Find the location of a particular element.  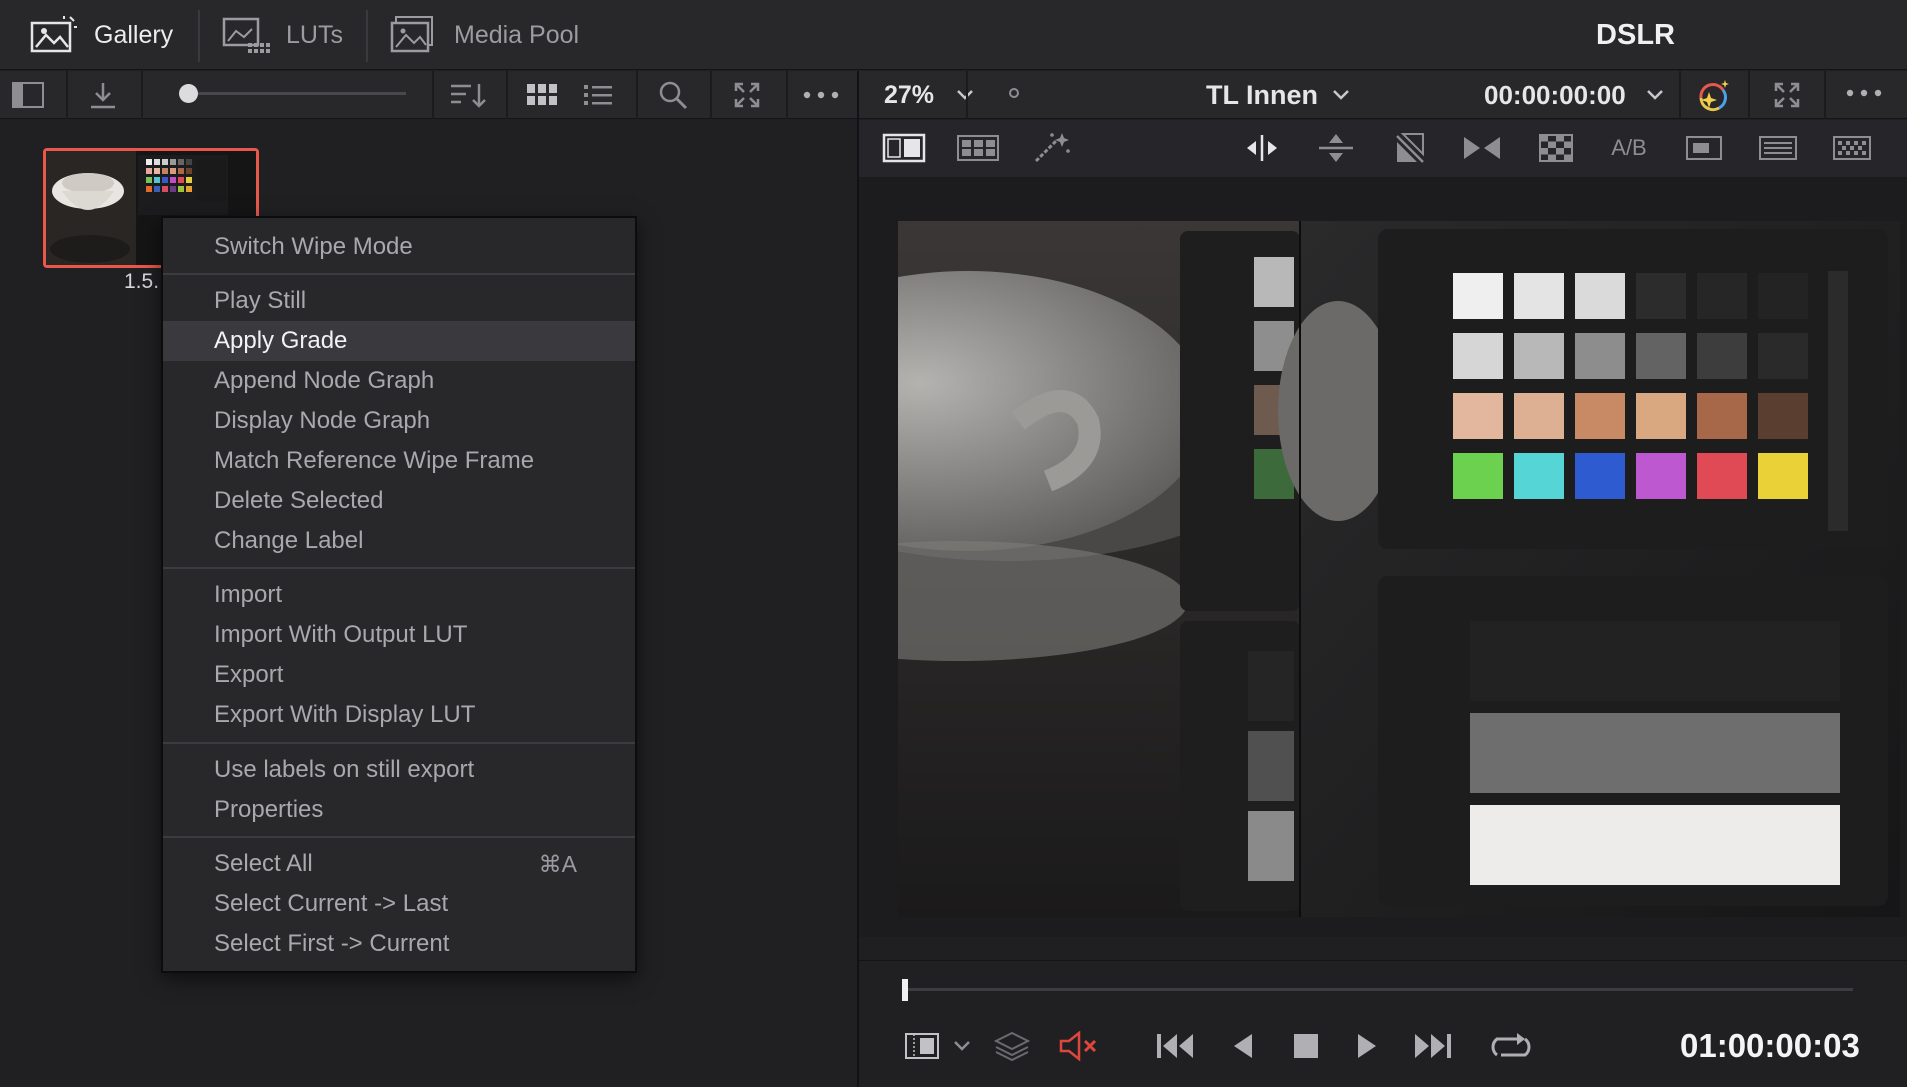

menu-item-display-node-graph: Display Node Graph is located at coordinates (399, 421).